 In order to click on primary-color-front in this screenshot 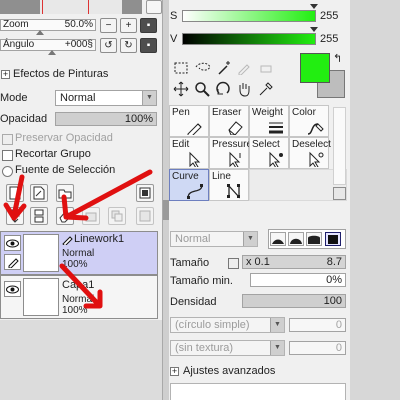, I will do `click(315, 68)`.